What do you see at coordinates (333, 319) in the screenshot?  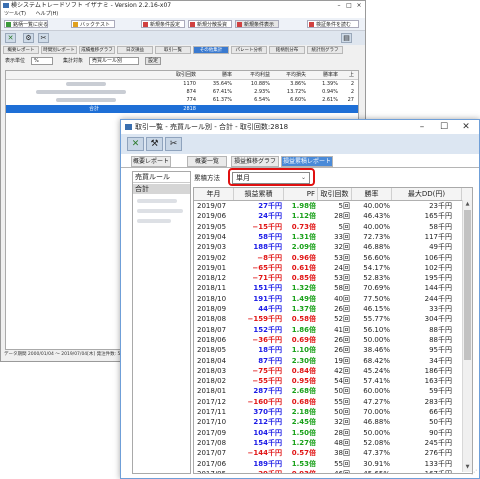 I see `table-row: 2018/08 −159千円 0.58倍 52回 55.77% 304千円` at bounding box center [333, 319].